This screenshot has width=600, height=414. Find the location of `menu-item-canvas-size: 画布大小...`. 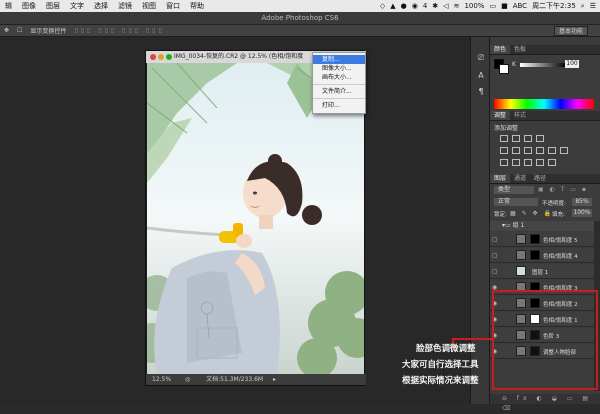

menu-item-canvas-size: 画布大小... is located at coordinates (339, 77).